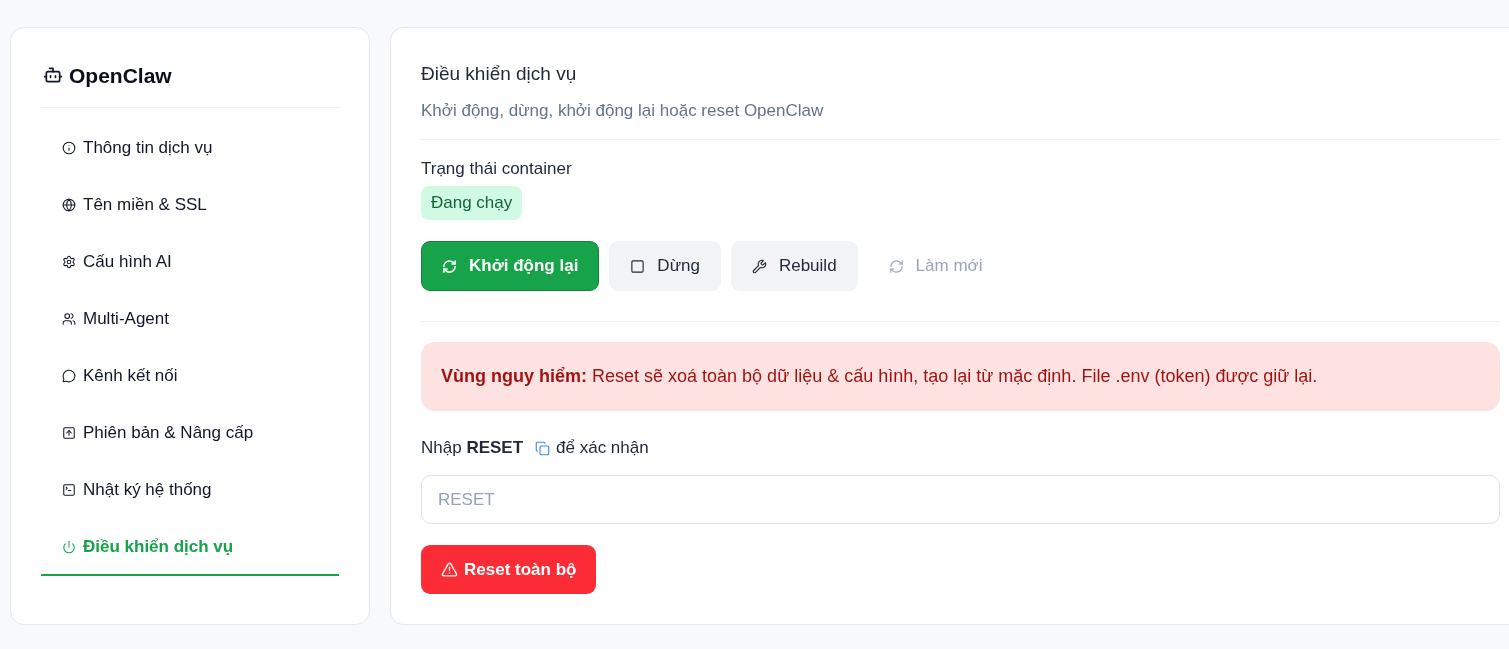  What do you see at coordinates (190, 490) in the screenshot?
I see `nav-item: Nhật ký hệ thống` at bounding box center [190, 490].